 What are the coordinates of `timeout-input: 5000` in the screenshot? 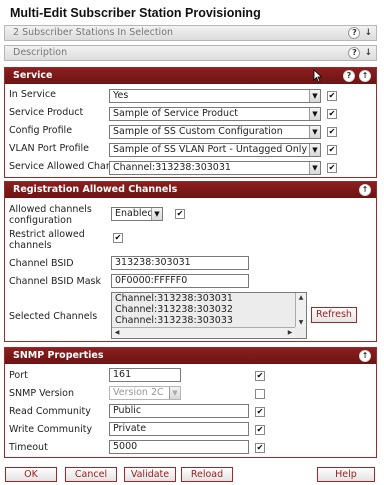 It's located at (179, 447).